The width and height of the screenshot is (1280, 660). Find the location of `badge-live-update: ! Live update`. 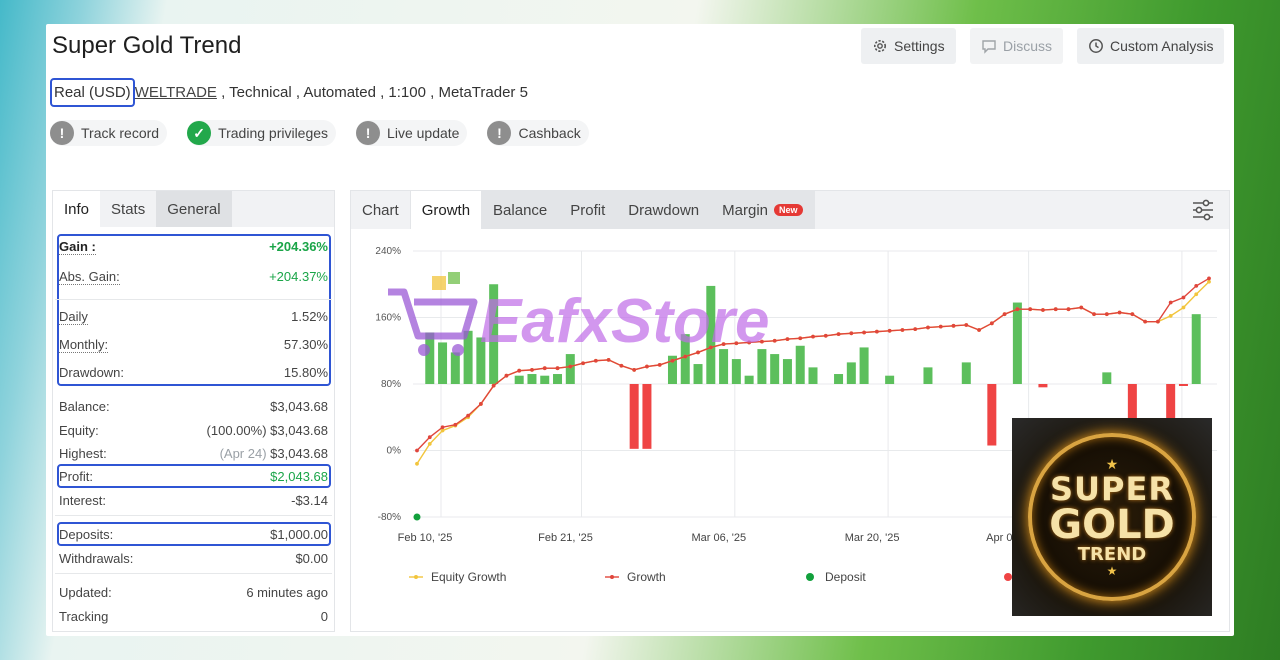

badge-live-update: ! Live update is located at coordinates (412, 133).